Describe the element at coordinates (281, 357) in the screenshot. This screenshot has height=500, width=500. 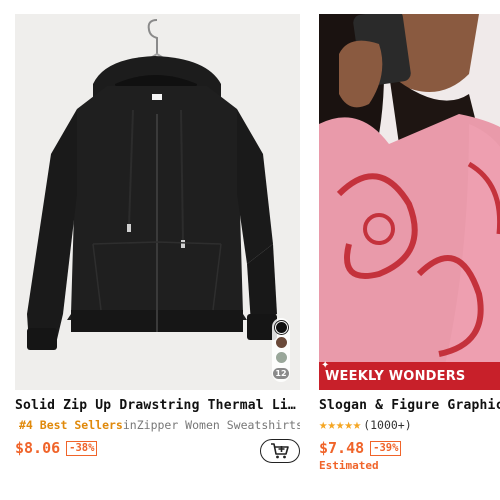
I see `swatch-sage` at that location.